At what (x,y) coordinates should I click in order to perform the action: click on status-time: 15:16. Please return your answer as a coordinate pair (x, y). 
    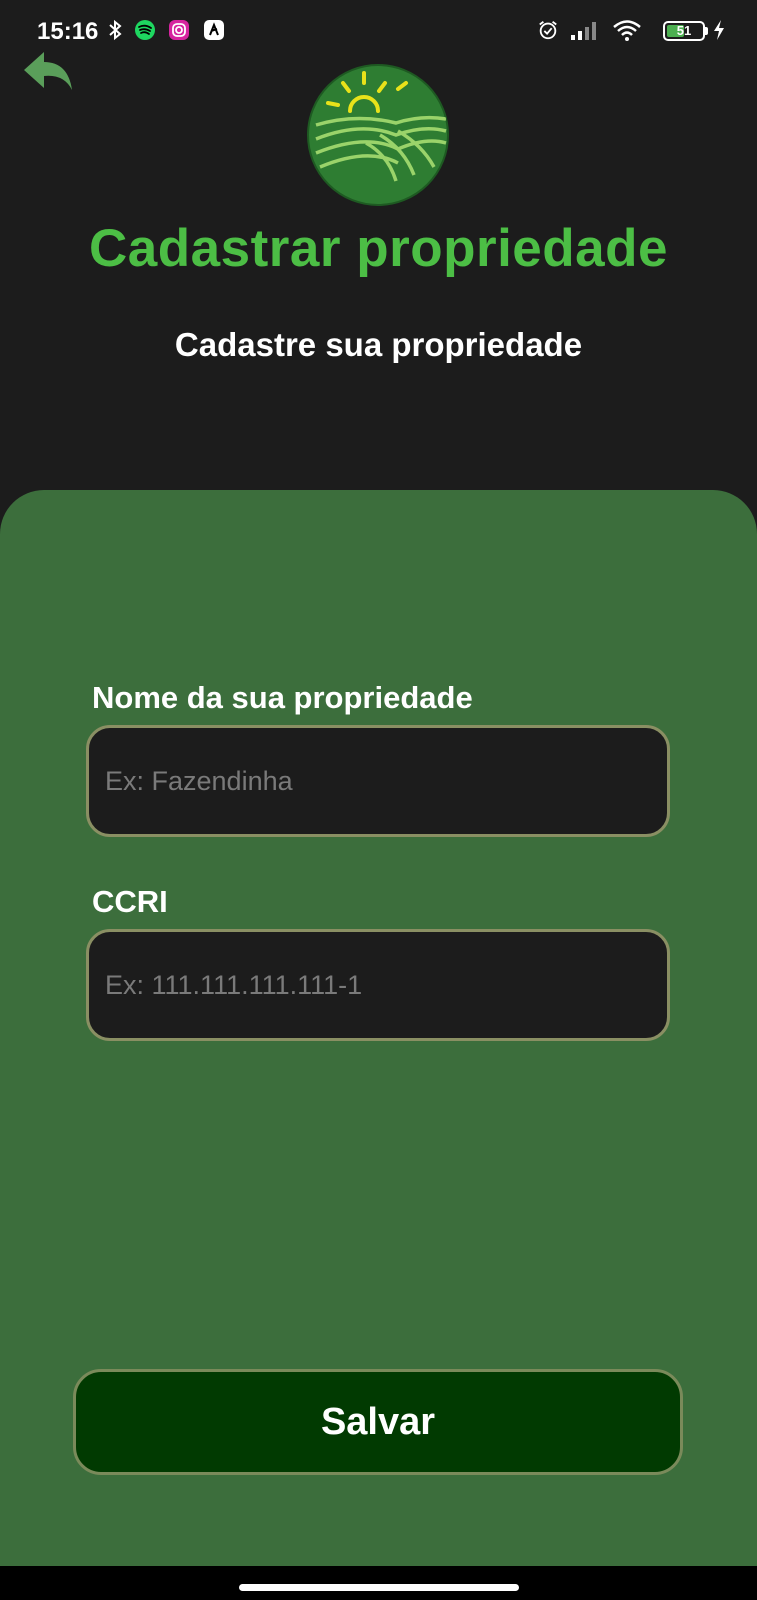
    Looking at the image, I should click on (68, 31).